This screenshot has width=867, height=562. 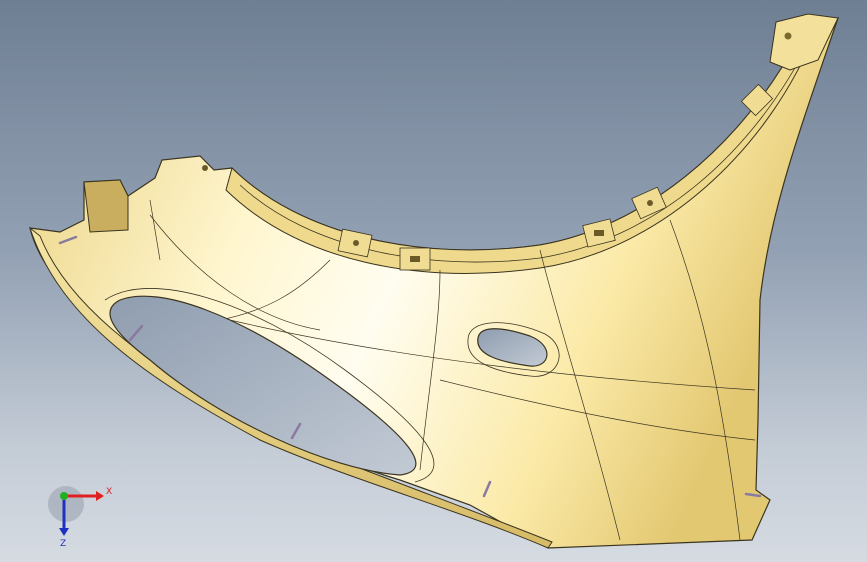 I want to click on rear-boss, so click(x=106, y=206).